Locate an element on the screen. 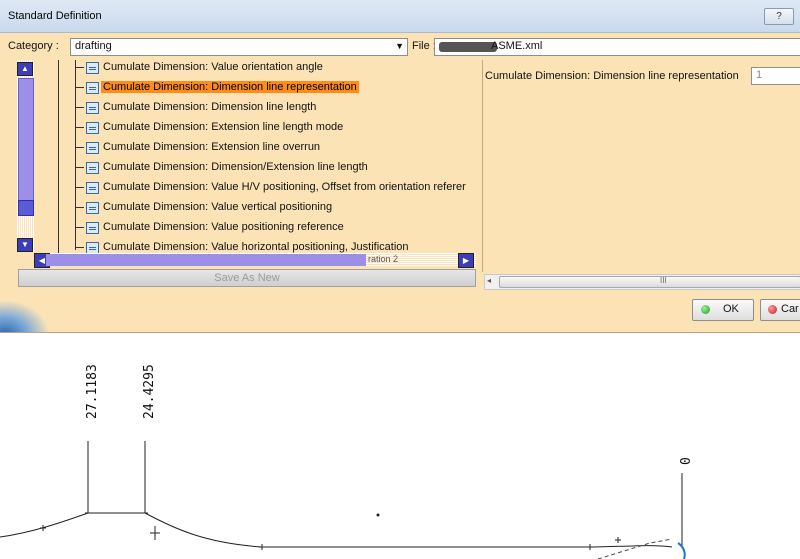 This screenshot has width=800, height=559. category-label: Category : is located at coordinates (33, 46).